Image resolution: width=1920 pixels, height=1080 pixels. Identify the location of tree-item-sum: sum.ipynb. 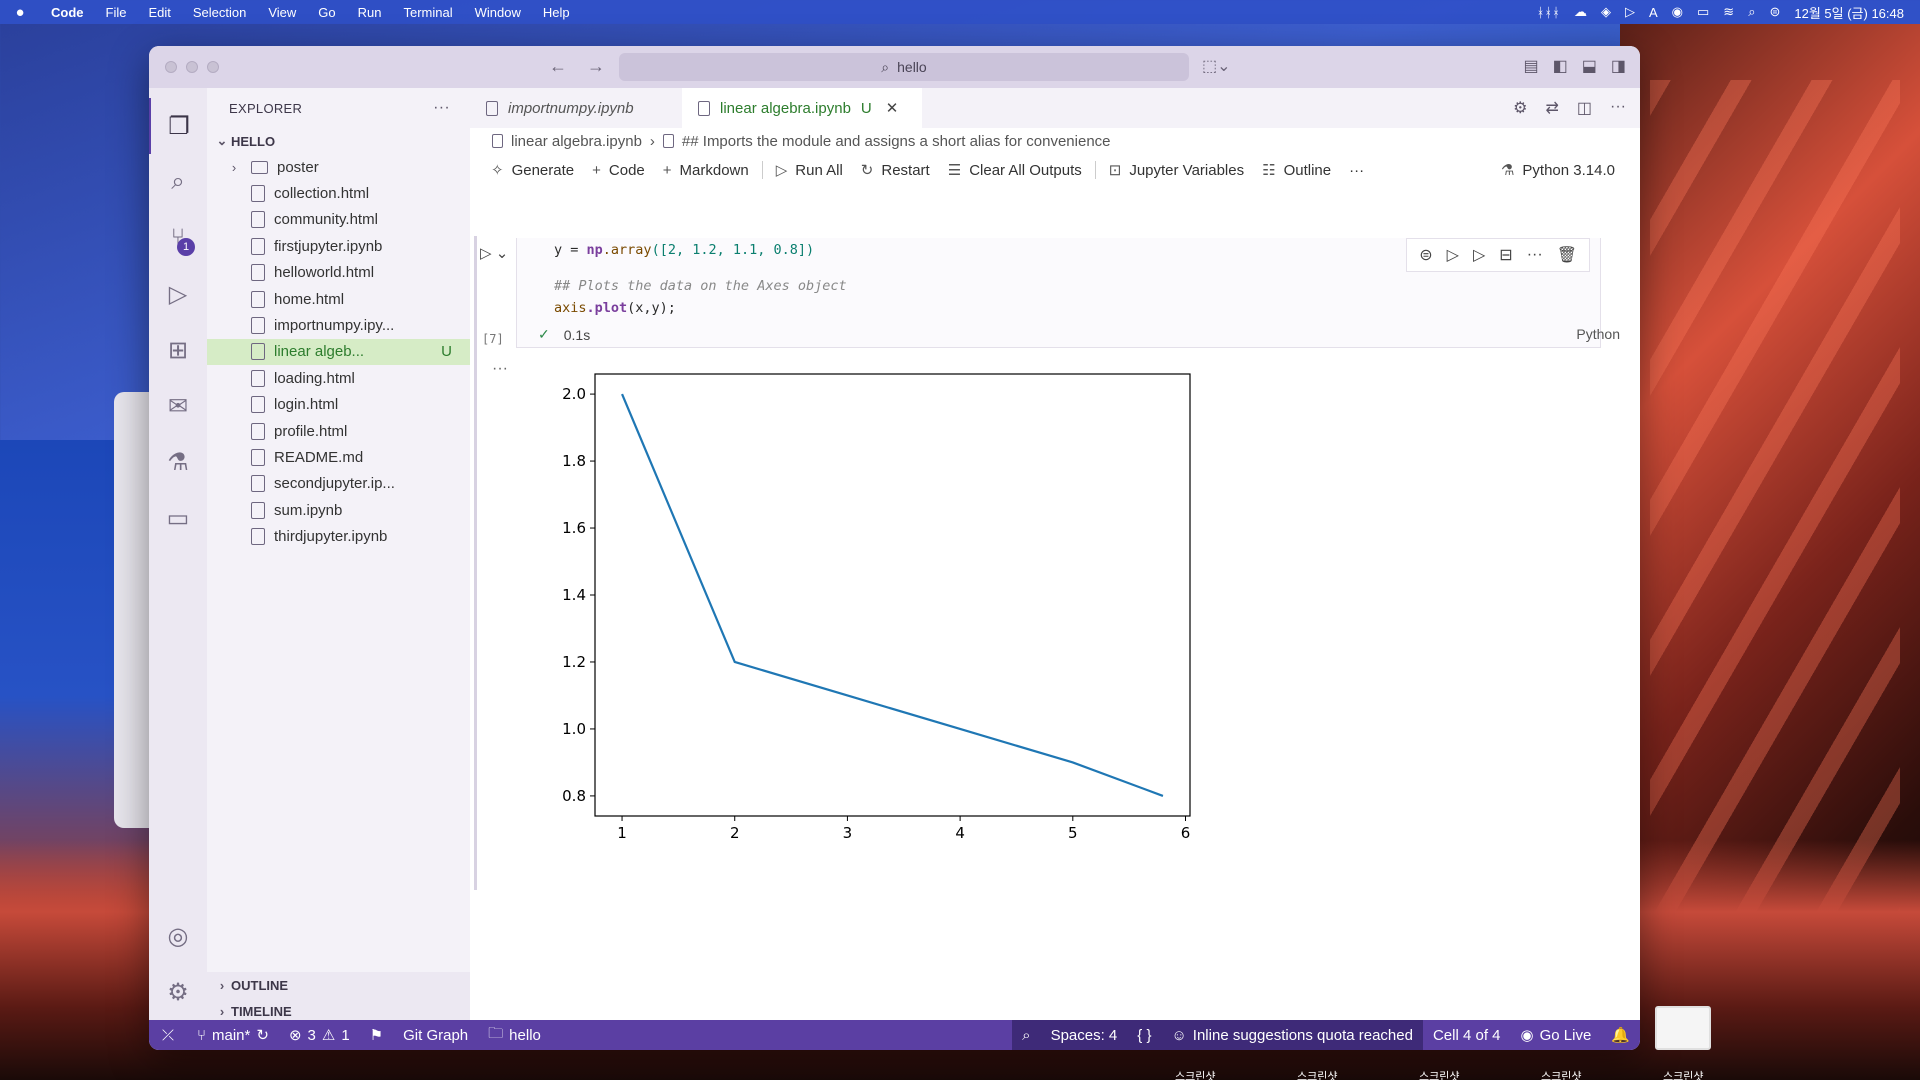
(338, 510).